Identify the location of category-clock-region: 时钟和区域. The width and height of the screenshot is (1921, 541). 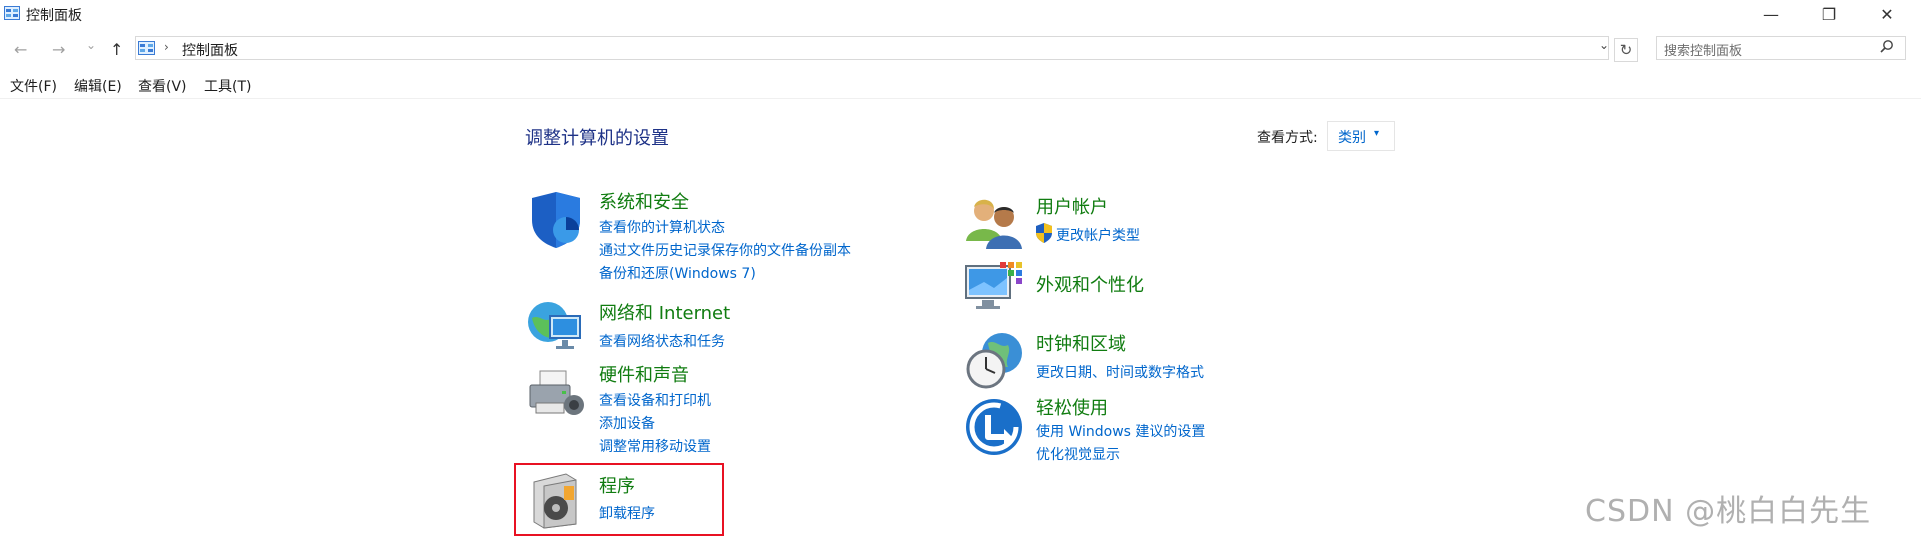
(1081, 343).